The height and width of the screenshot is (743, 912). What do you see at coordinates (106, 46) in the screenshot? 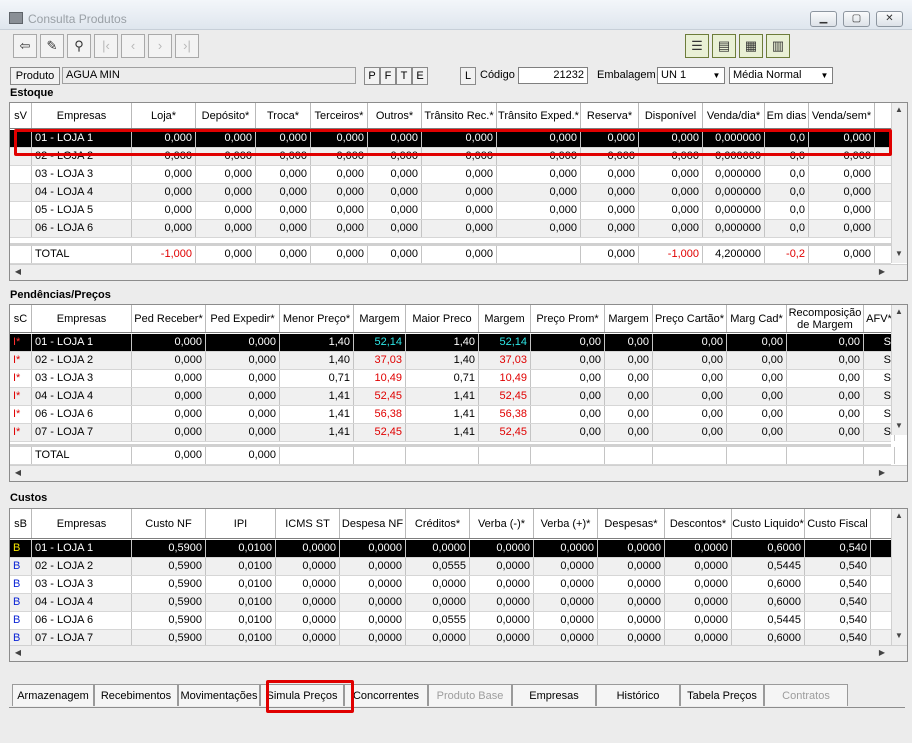
I see `first-record-icon: |‹` at bounding box center [106, 46].